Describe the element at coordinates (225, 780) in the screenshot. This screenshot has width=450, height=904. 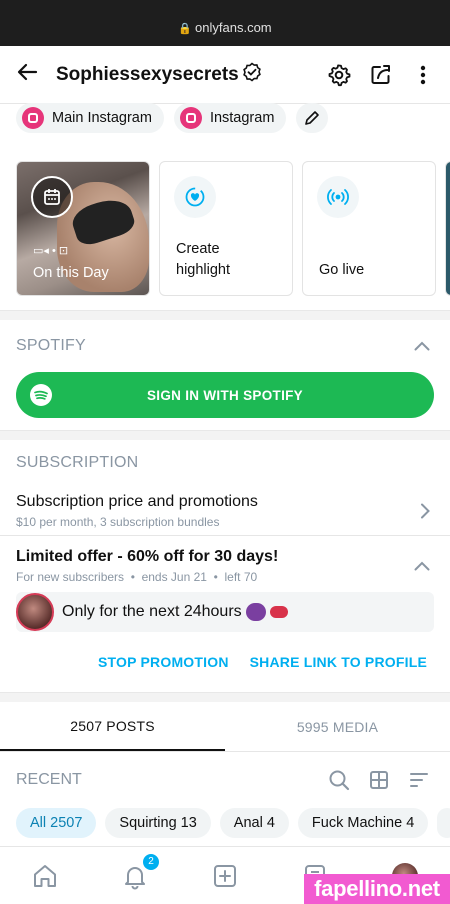
I see `recent-header: RECENT` at that location.